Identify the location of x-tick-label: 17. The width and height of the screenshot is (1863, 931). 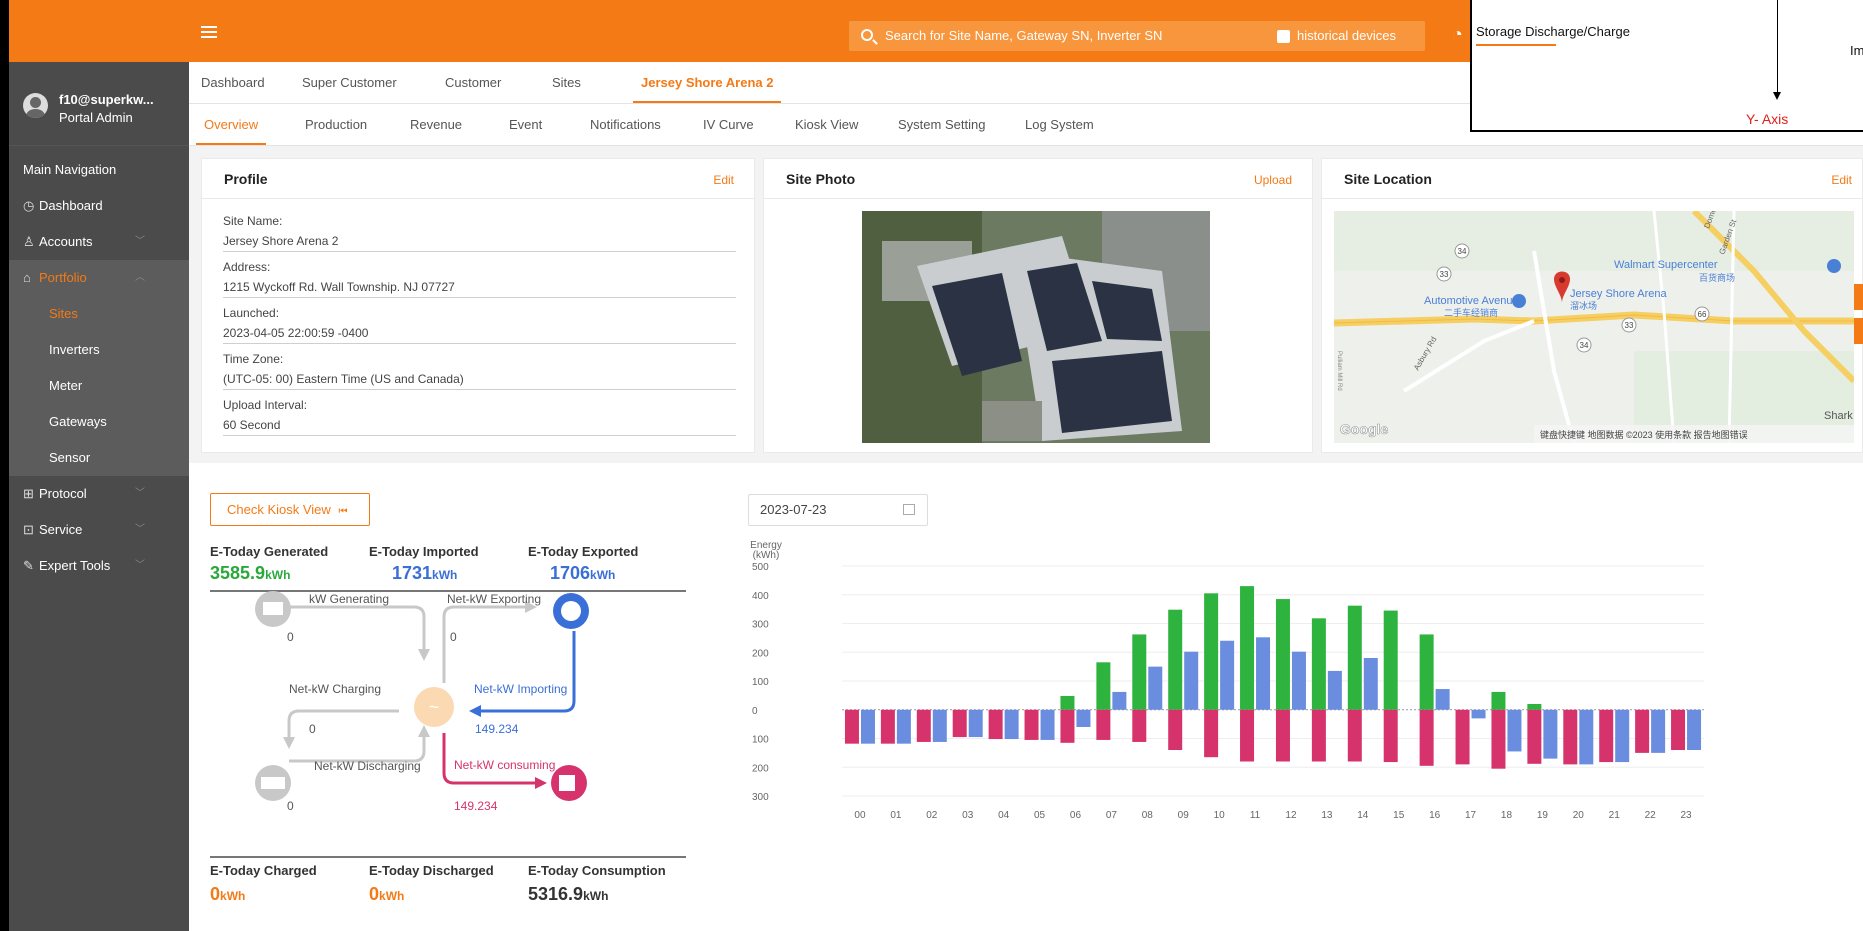
(1471, 815).